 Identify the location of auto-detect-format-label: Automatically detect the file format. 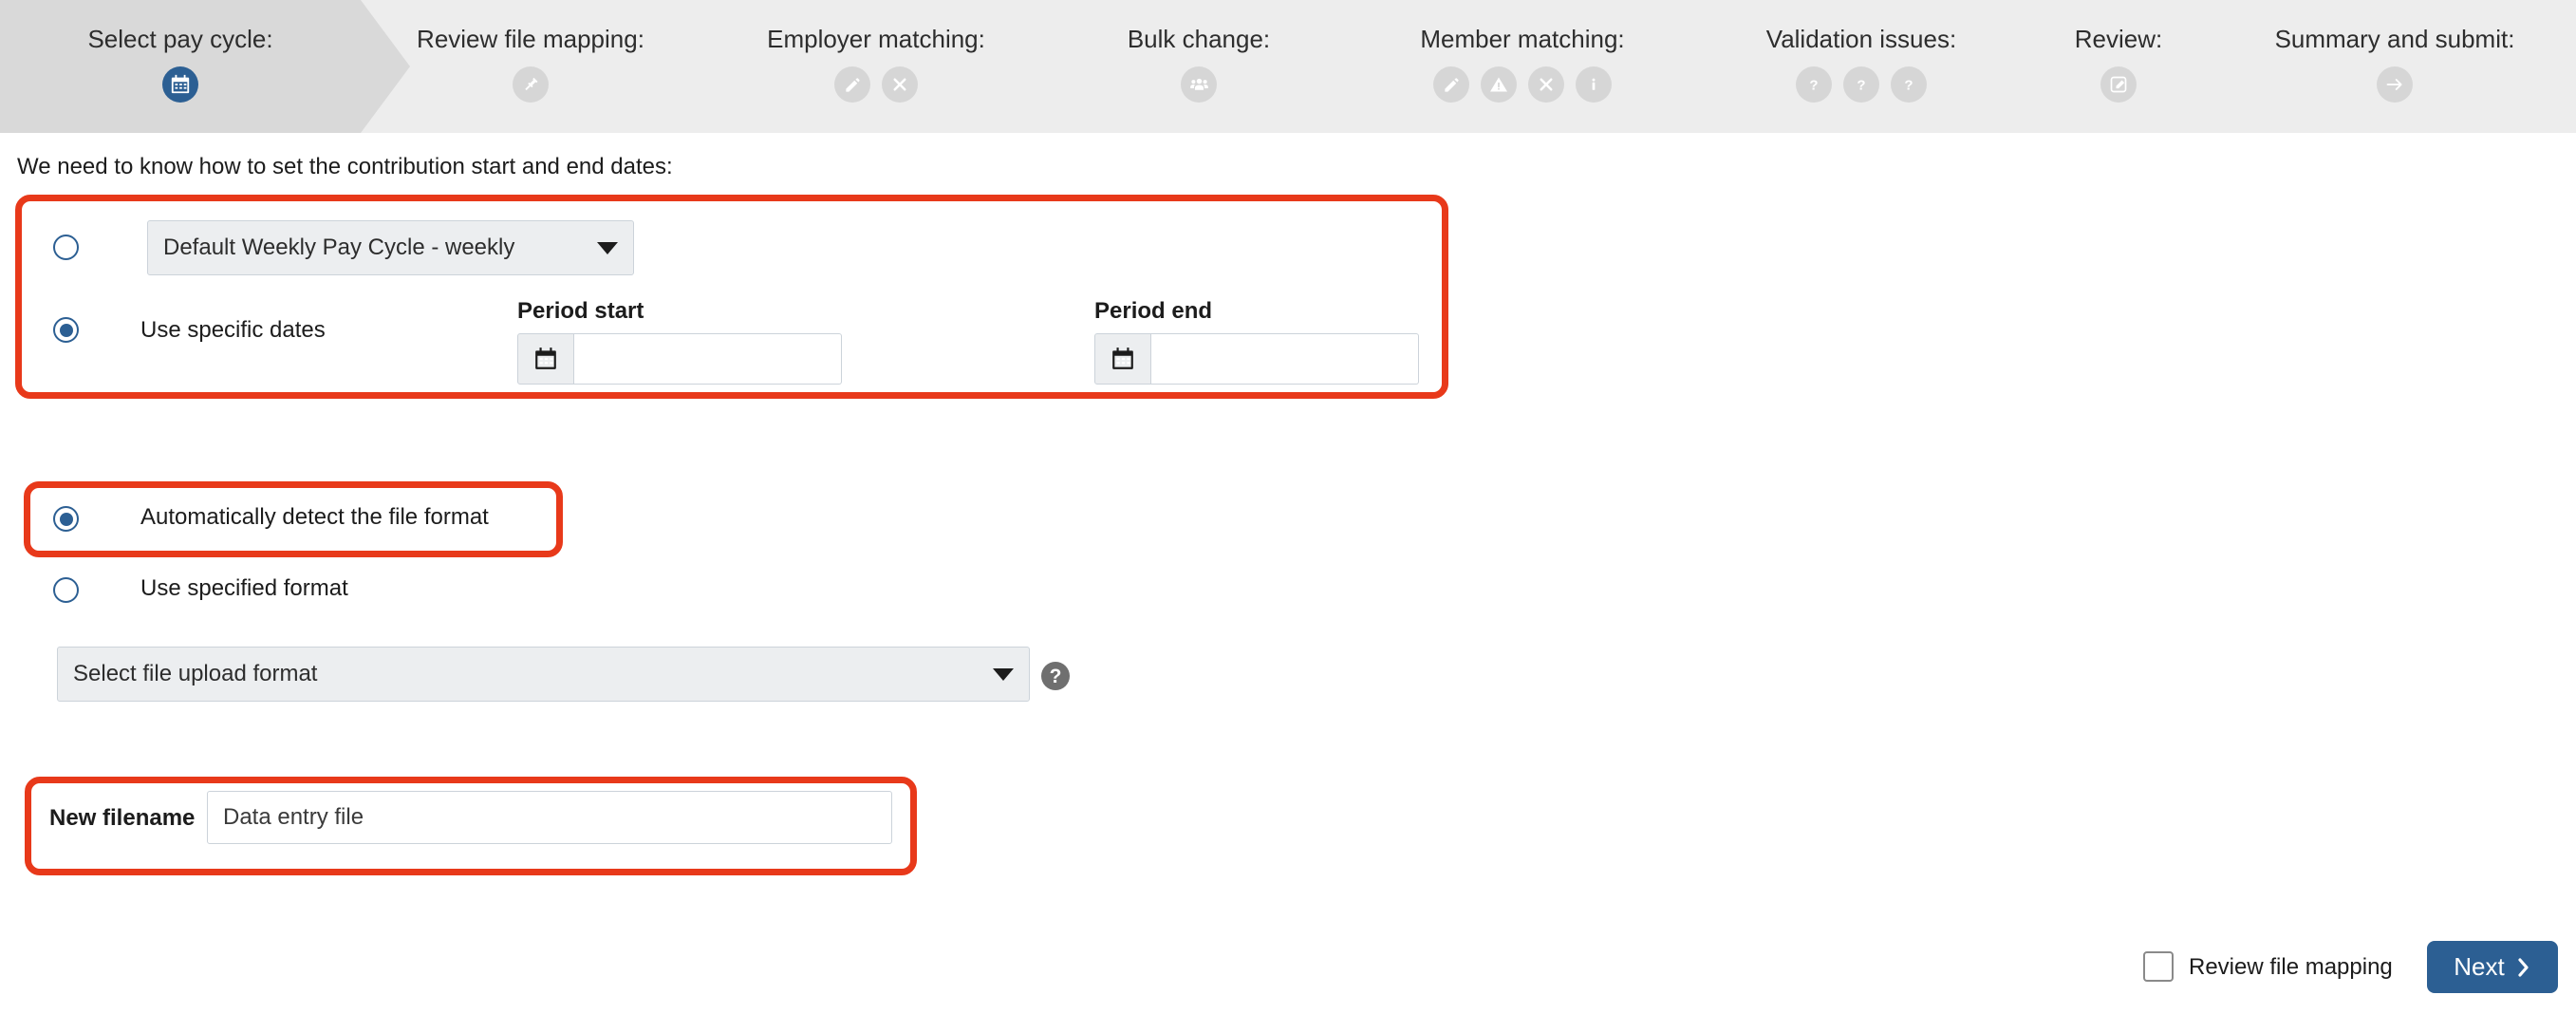
(314, 517).